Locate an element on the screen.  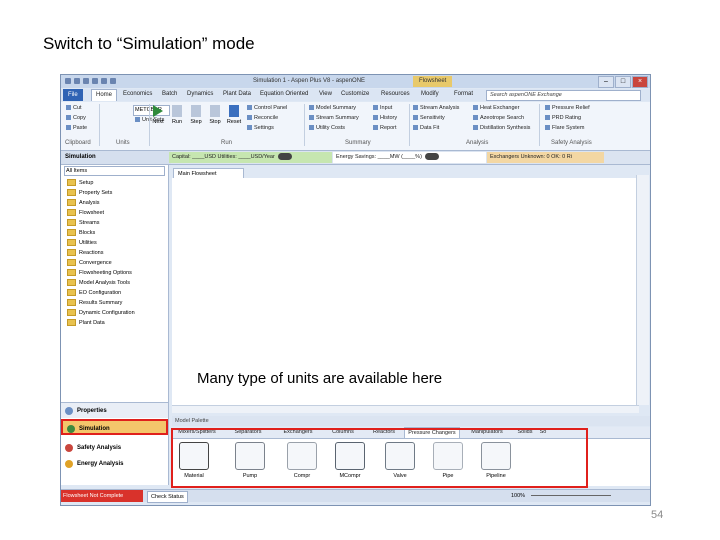
tree-item: Flowsheet is located at coordinates (85, 212).